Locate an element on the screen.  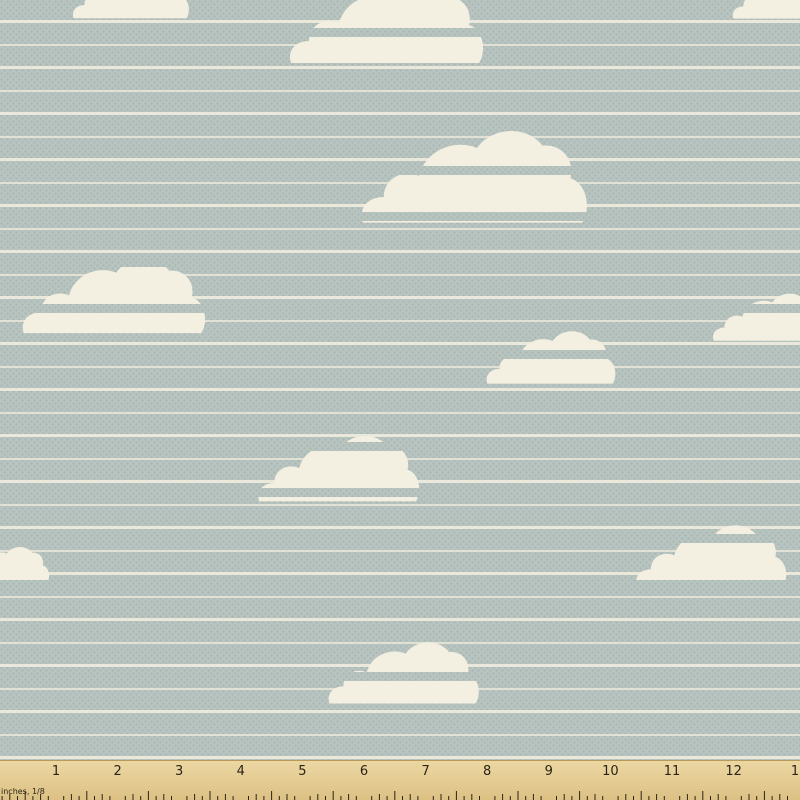
measuring-ruler: 1 2 3 4 5 6 7 8 9 10 11 12 1 inches, 1/8 is located at coordinates (400, 780).